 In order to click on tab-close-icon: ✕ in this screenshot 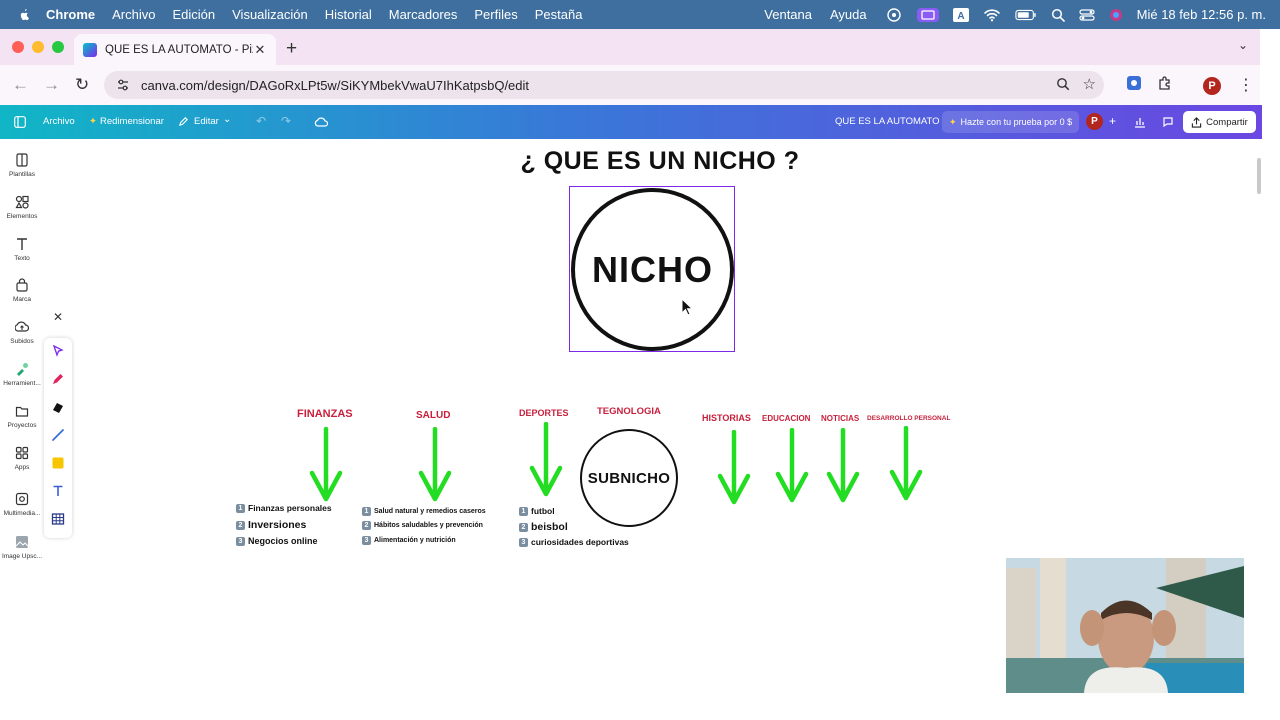, I will do `click(260, 50)`.